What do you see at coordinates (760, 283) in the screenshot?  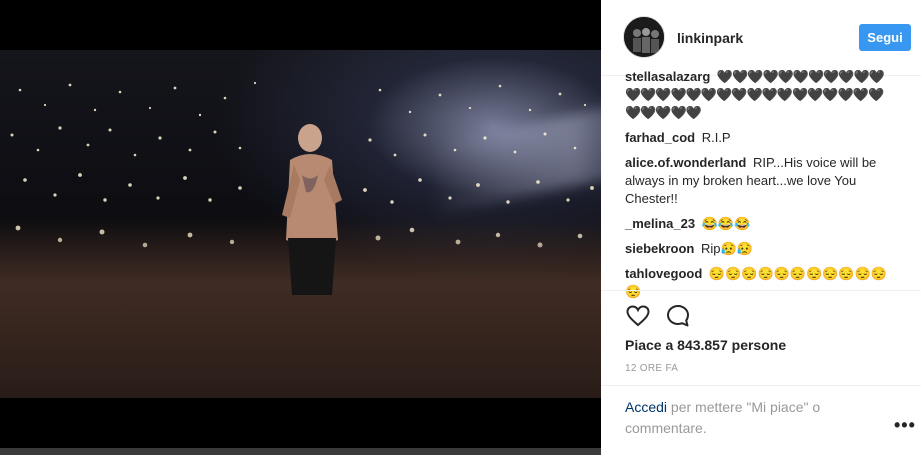 I see `comment-item: tahlovegood 😔😔😔😔😔😔😔😔😔😔😔😔` at bounding box center [760, 283].